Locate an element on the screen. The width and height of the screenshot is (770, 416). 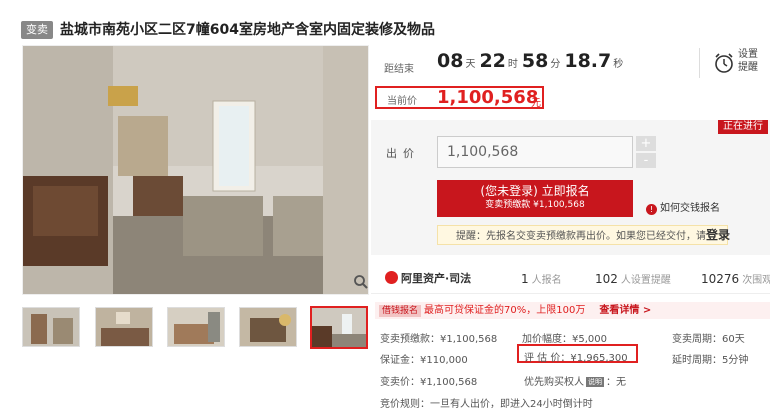
prepay-amount: 变卖预缴款：¥1,100,568 is located at coordinates (439, 339).